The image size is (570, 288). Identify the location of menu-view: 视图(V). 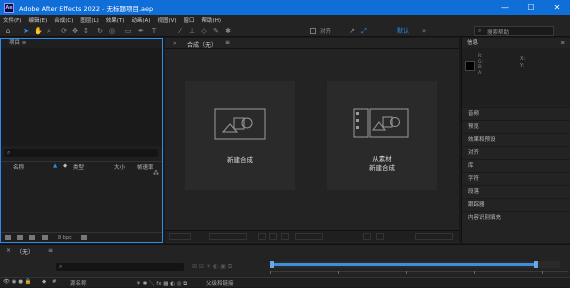
(166, 20).